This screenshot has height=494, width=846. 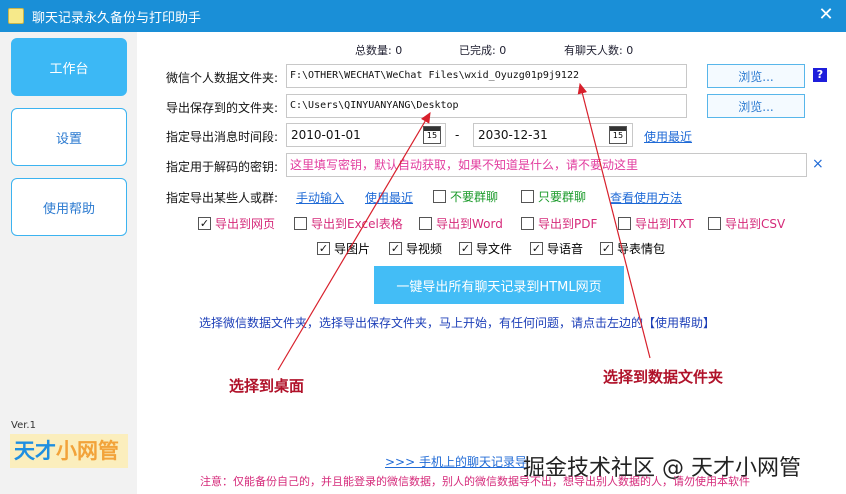 What do you see at coordinates (826, 15) in the screenshot?
I see `close-button: ✕` at bounding box center [826, 15].